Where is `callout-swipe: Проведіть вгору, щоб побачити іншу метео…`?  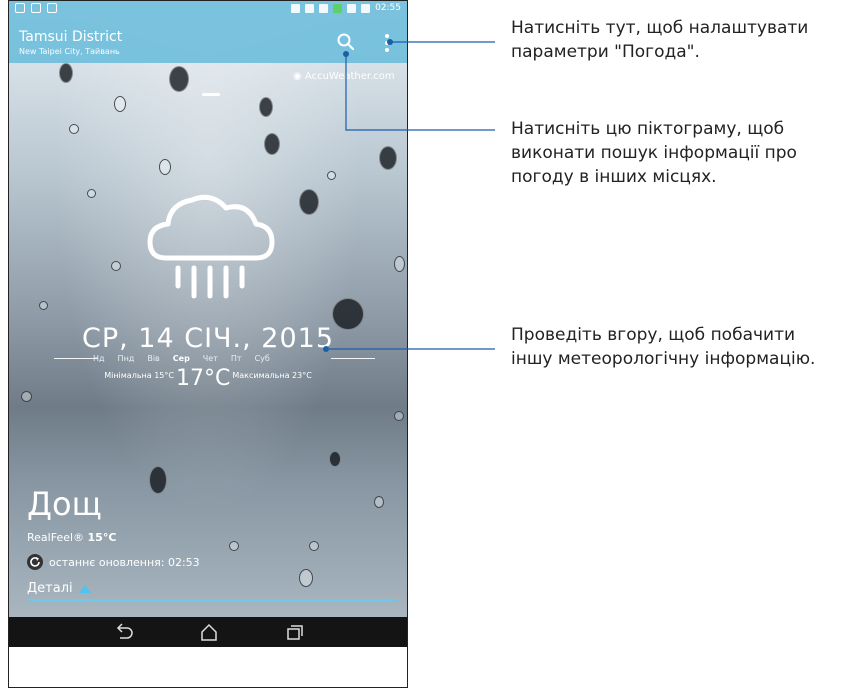 callout-swipe: Проведіть вгору, щоб побачити іншу метео… is located at coordinates (663, 347).